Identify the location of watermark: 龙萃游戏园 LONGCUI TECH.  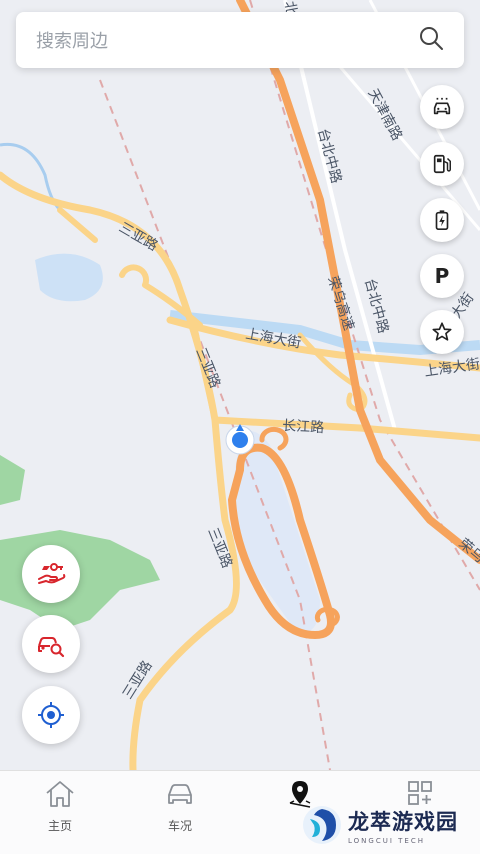
(385, 825).